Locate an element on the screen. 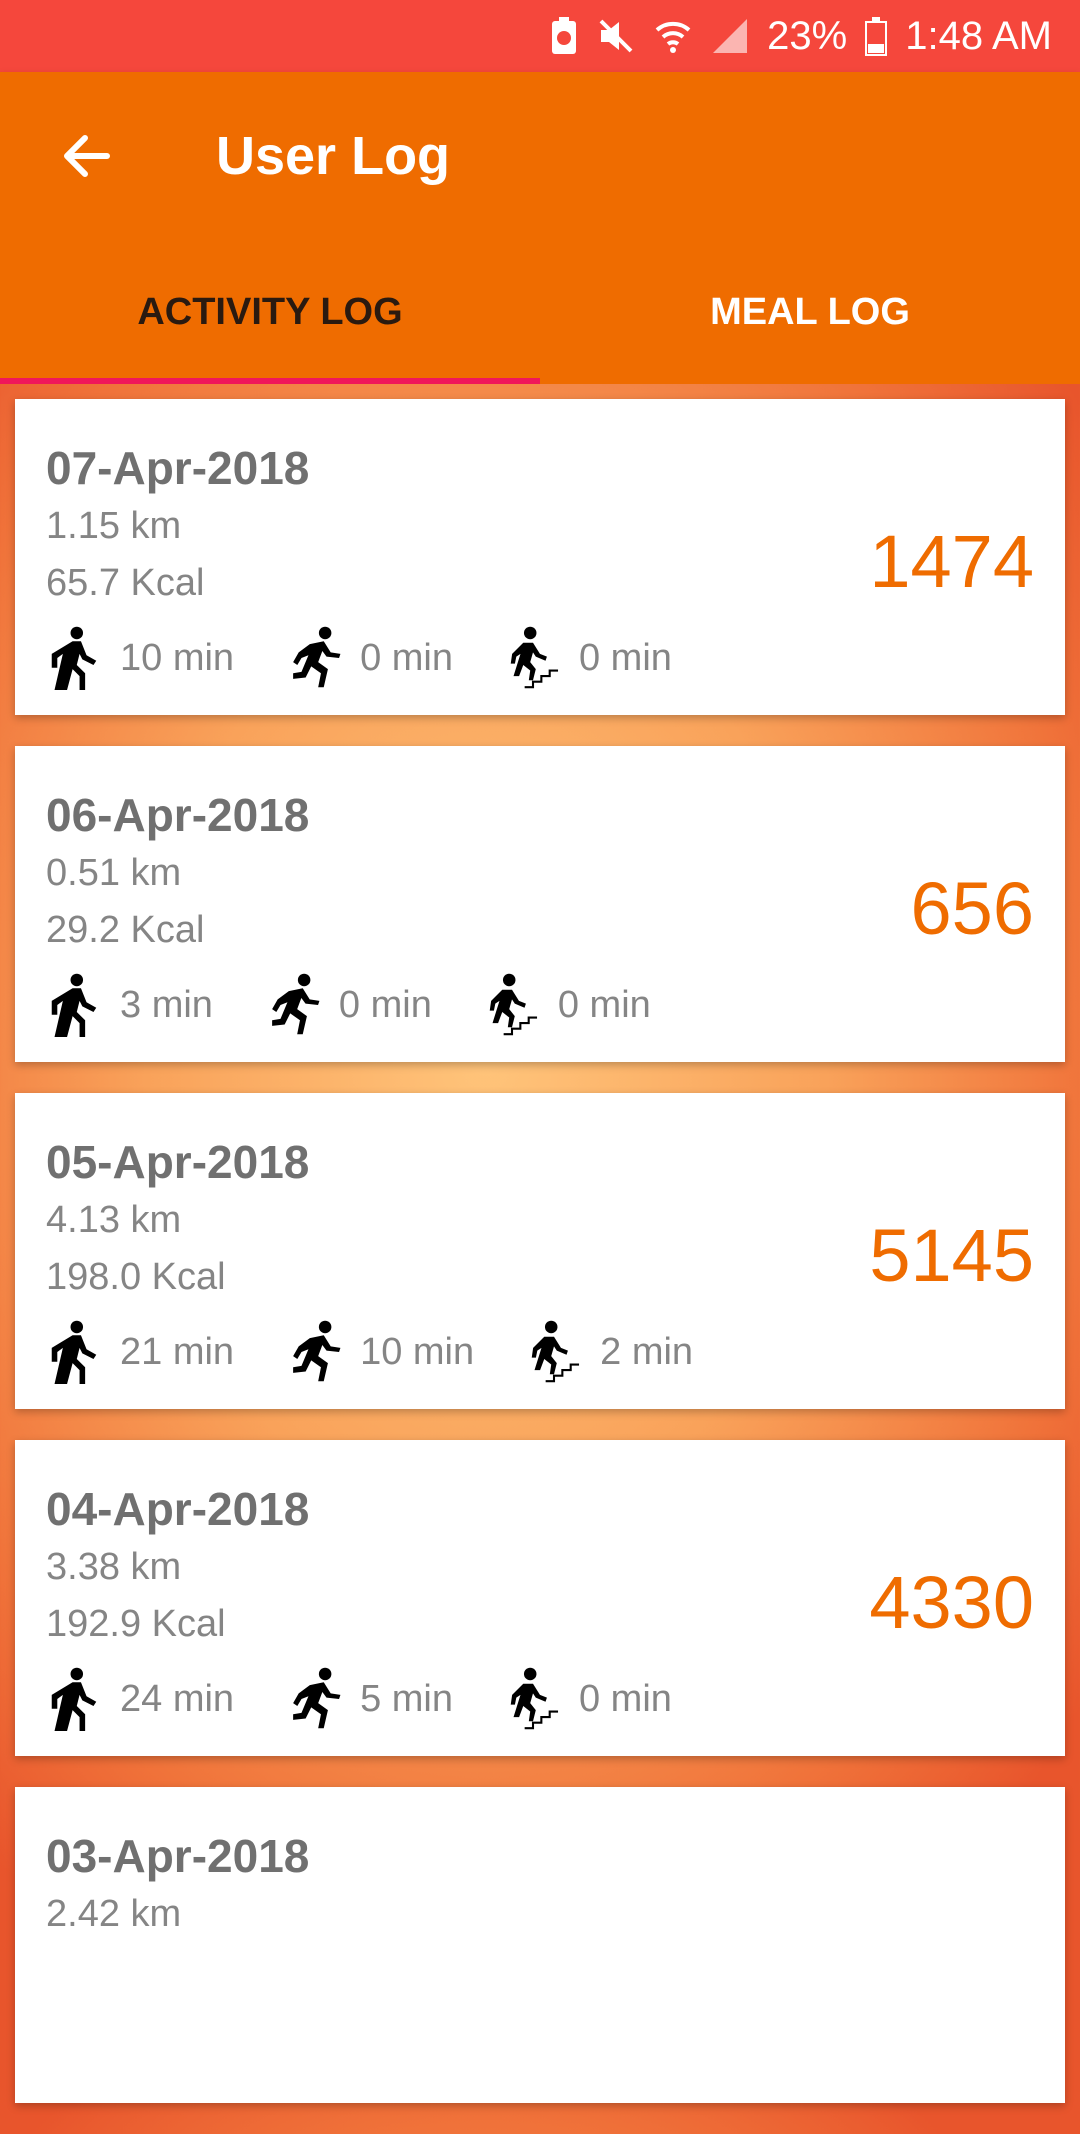 Image resolution: width=1080 pixels, height=2134 pixels. entry-date: 07-Apr-2018 is located at coordinates (178, 468).